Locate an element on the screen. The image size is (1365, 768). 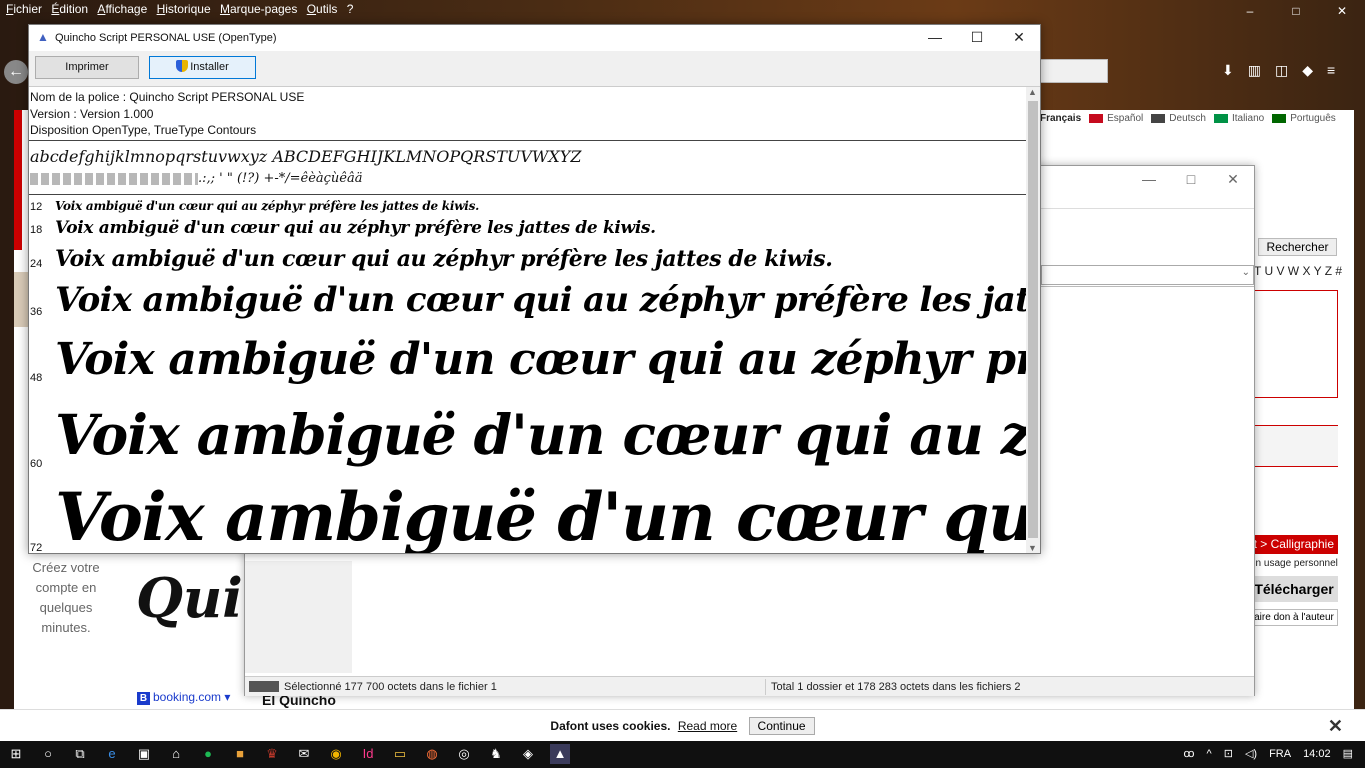
clock: 14:02 is located at coordinates (1317, 754).